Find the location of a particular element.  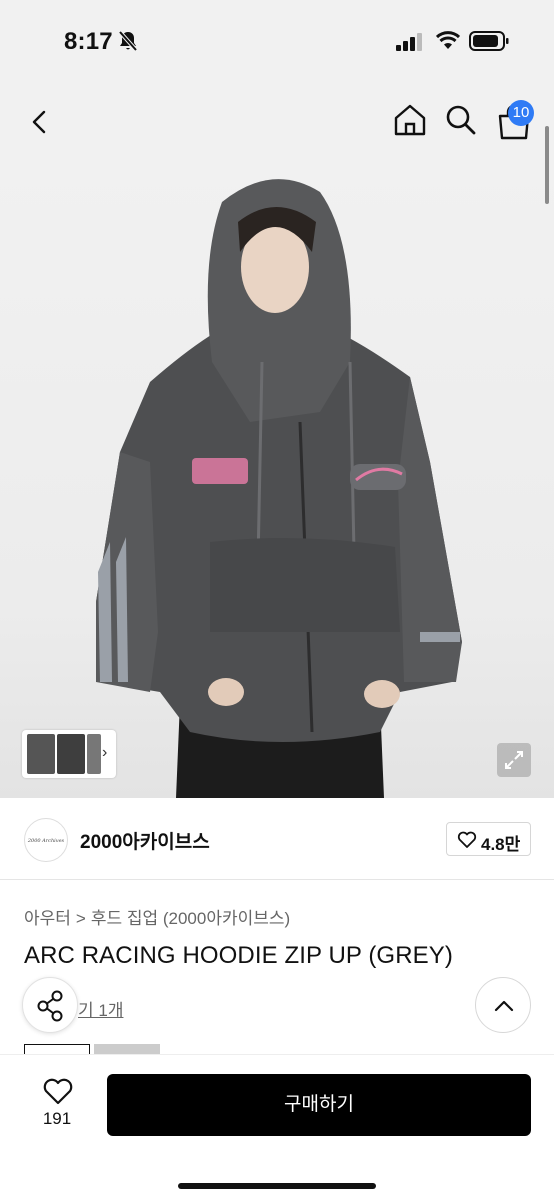

status-bar: 8:17 is located at coordinates (277, 41).